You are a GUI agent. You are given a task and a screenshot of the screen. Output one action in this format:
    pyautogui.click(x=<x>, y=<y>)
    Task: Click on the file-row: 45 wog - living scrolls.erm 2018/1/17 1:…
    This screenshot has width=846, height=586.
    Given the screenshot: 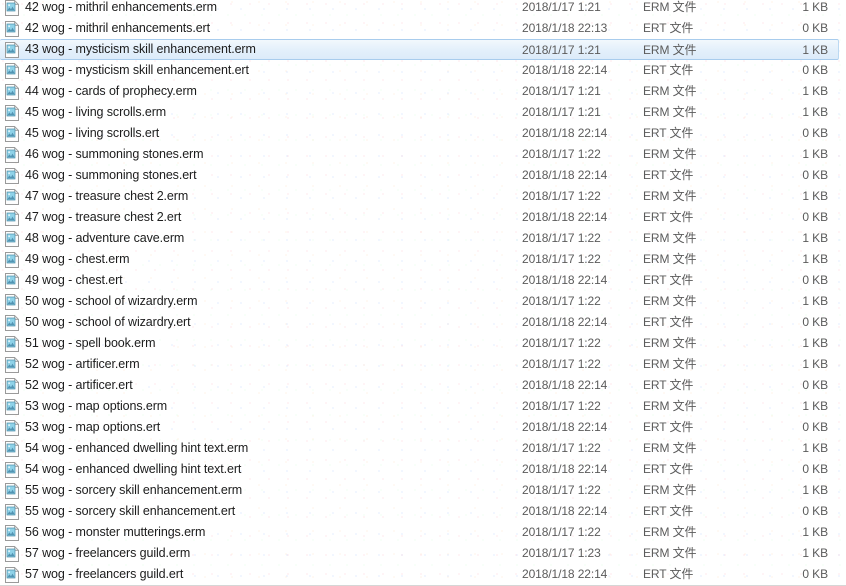 What is the action you would take?
    pyautogui.click(x=423, y=112)
    